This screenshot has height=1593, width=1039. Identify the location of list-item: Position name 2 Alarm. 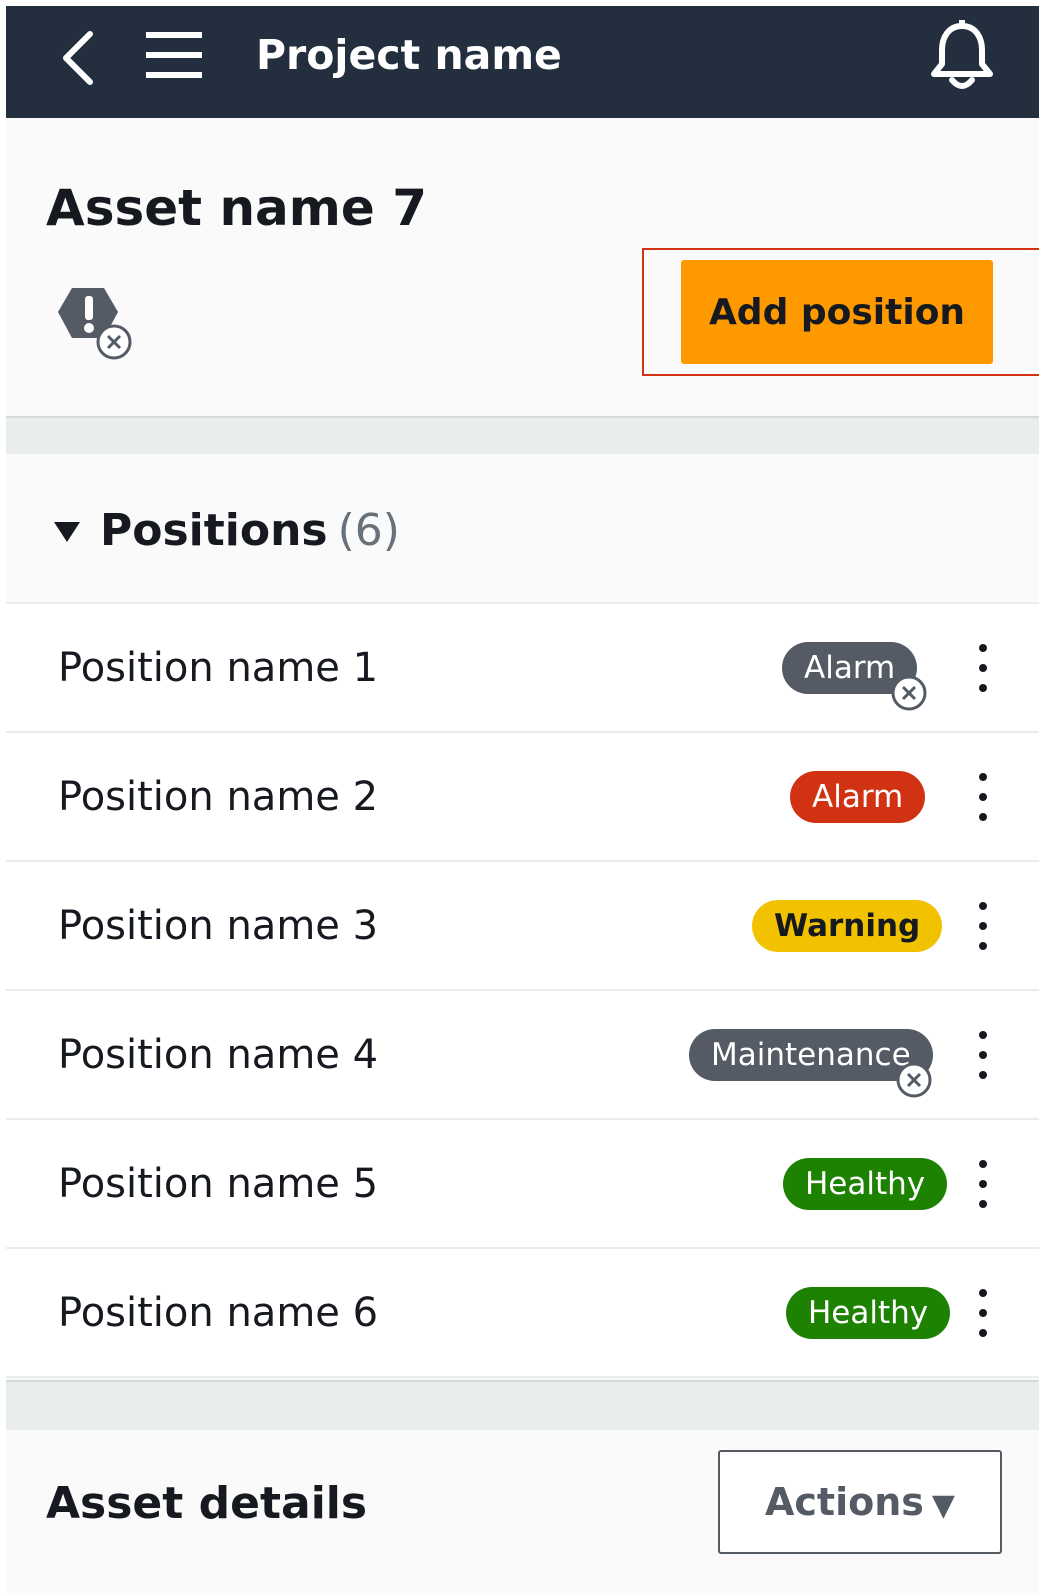
(522, 797).